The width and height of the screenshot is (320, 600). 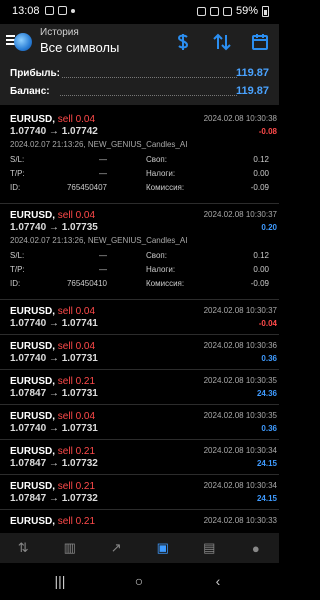 I want to click on detail-value: 765450407, so click(x=86, y=187).